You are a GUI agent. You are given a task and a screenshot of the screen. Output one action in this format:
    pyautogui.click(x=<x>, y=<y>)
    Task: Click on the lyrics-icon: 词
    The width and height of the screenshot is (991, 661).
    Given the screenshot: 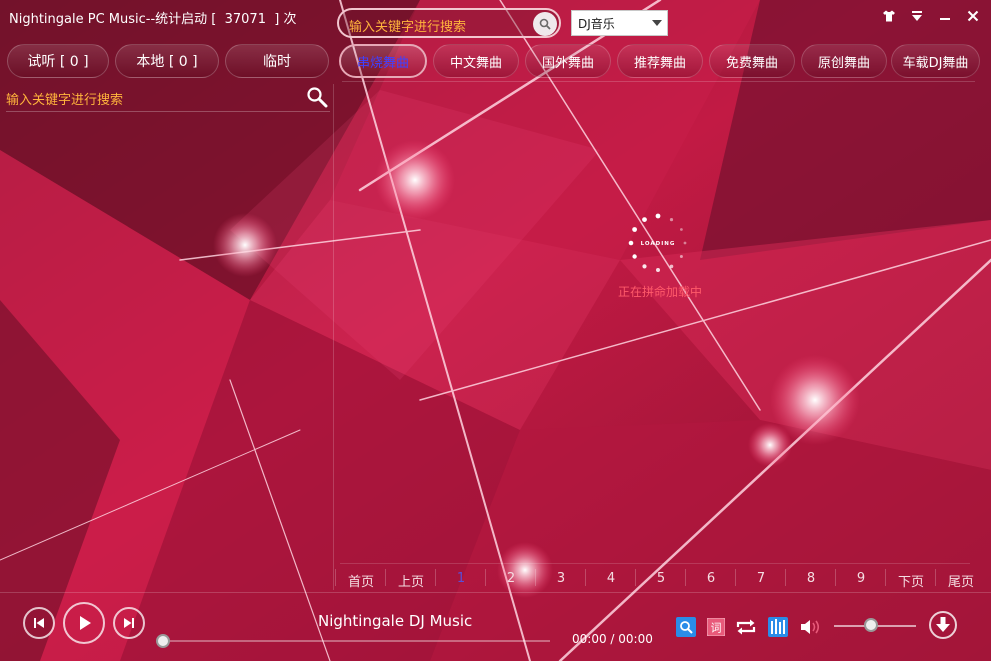 What is the action you would take?
    pyautogui.click(x=716, y=627)
    